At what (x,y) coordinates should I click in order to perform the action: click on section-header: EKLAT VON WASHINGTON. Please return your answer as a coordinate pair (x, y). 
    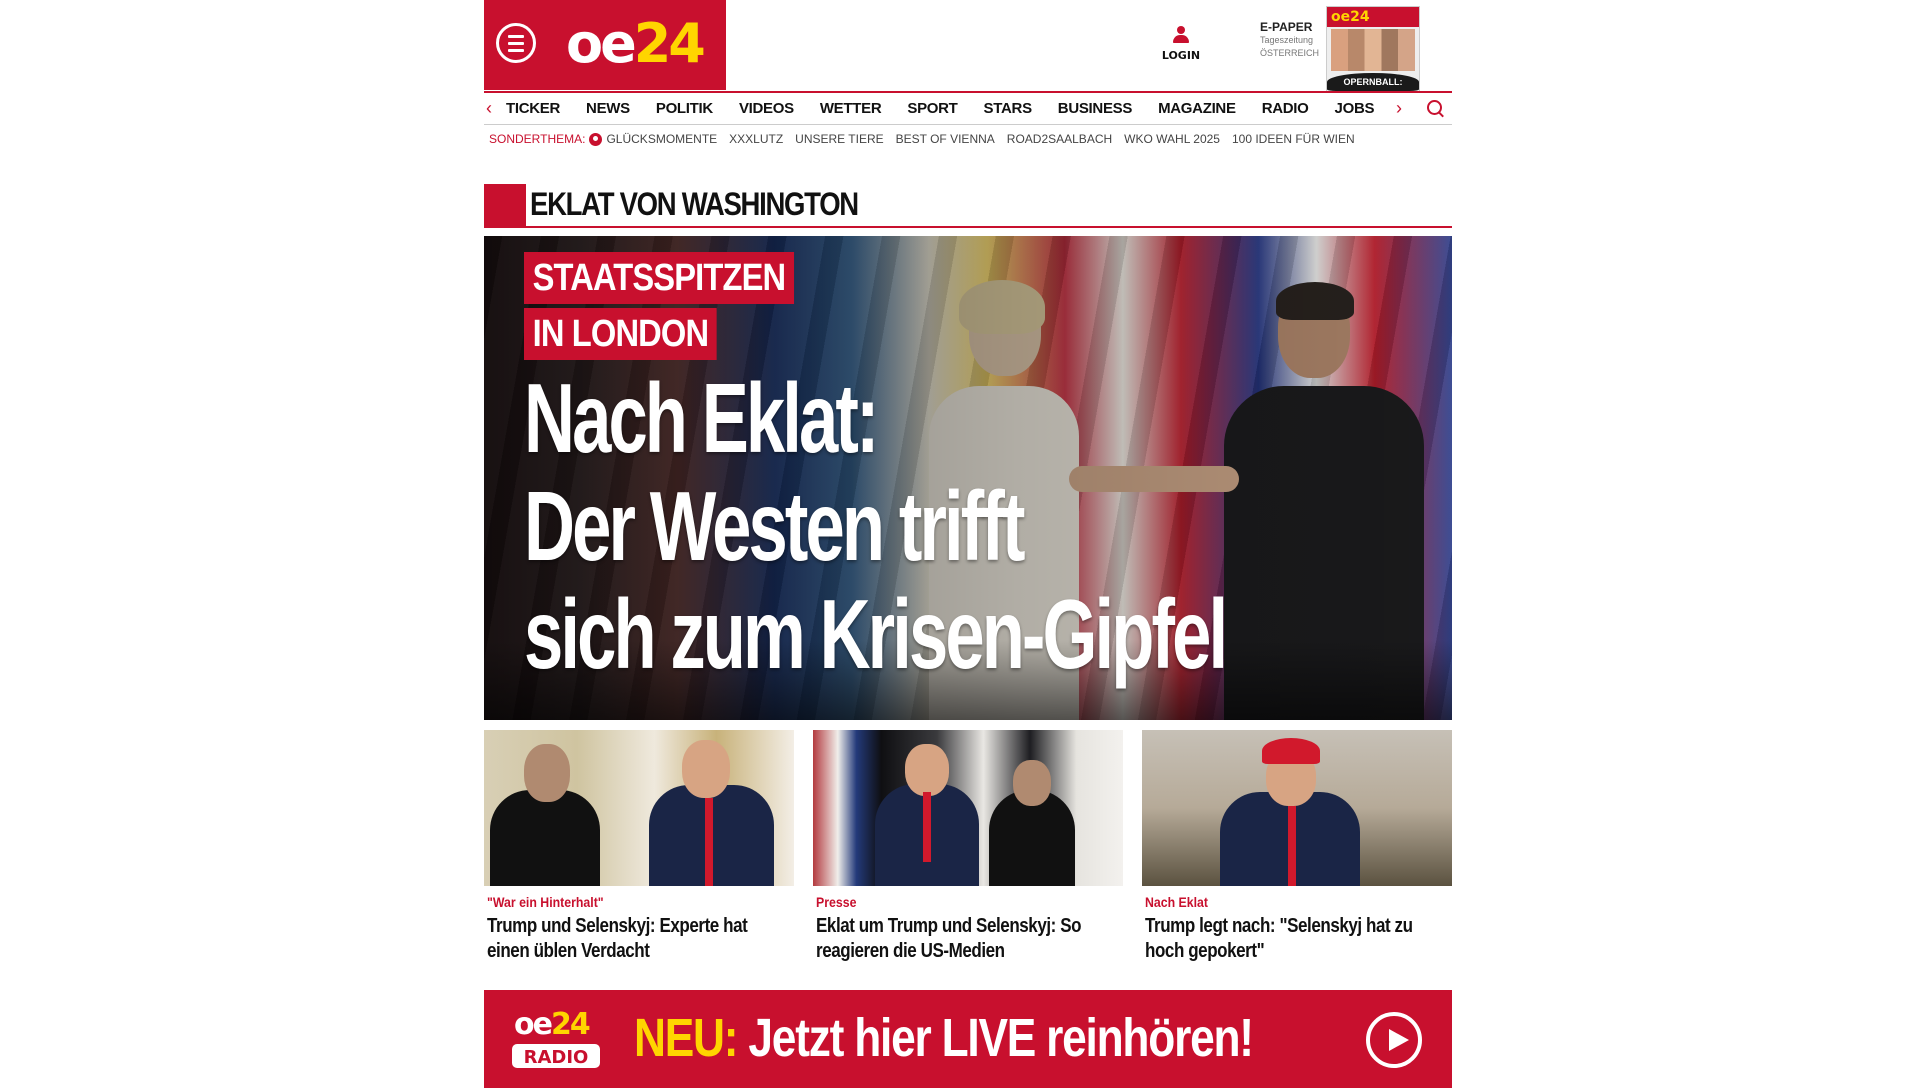
    Looking at the image, I should click on (968, 206).